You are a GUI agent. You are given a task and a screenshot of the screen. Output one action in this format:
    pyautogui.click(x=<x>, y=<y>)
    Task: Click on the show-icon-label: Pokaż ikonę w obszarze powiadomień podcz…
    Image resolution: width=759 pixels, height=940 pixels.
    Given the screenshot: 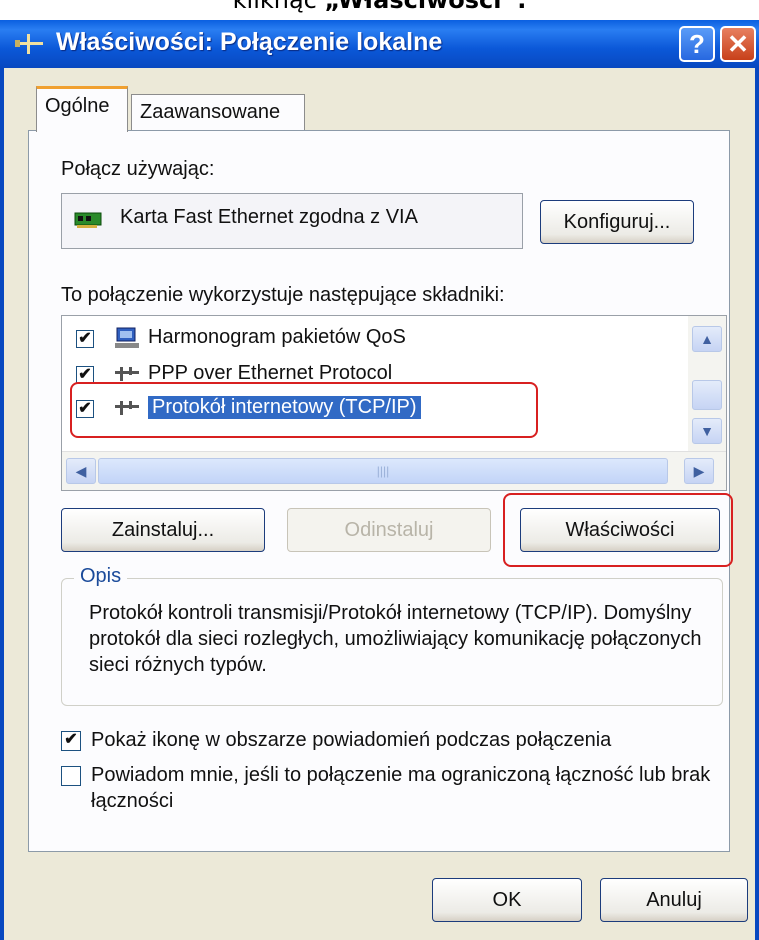 What is the action you would take?
    pyautogui.click(x=351, y=740)
    